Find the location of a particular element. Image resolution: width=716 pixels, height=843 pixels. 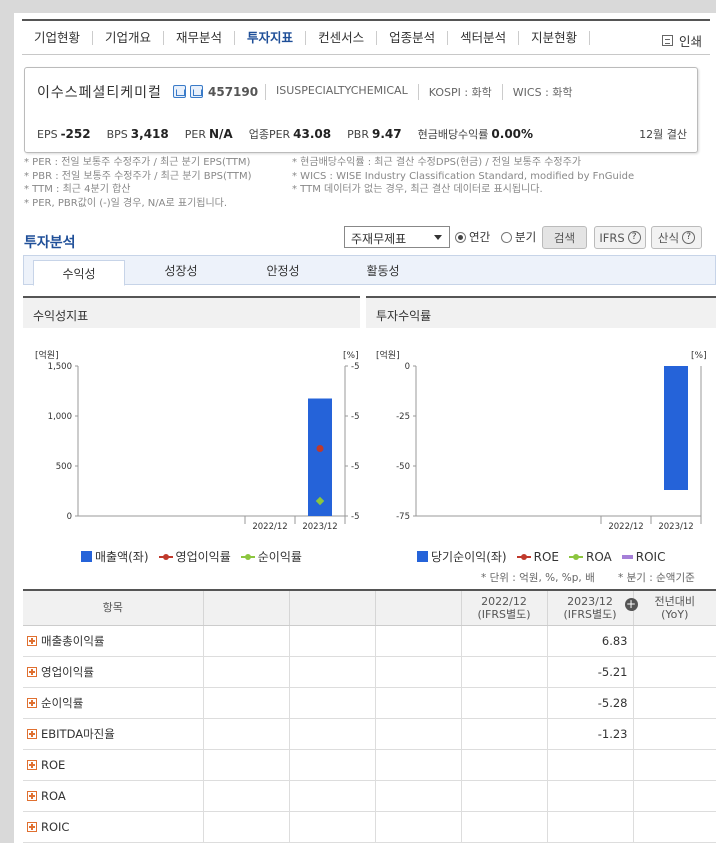

chart-legend: 매출액(좌) 영업이익률 순이익률 is located at coordinates (194, 556).